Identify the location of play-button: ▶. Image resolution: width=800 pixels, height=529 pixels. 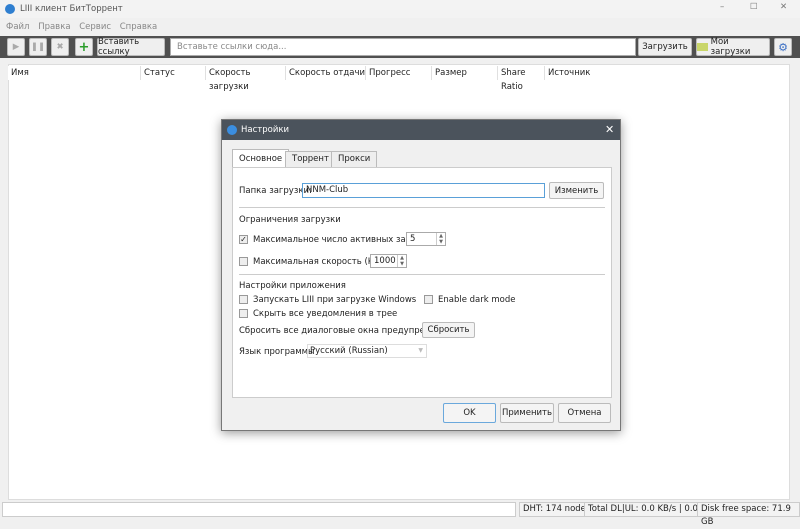
(16, 47).